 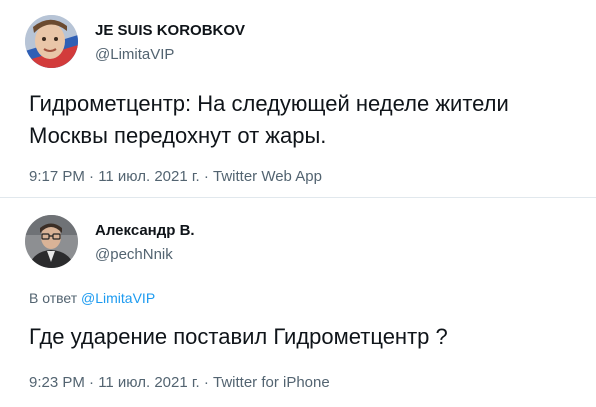 I want to click on author-handle: @pechNnik, so click(x=134, y=254).